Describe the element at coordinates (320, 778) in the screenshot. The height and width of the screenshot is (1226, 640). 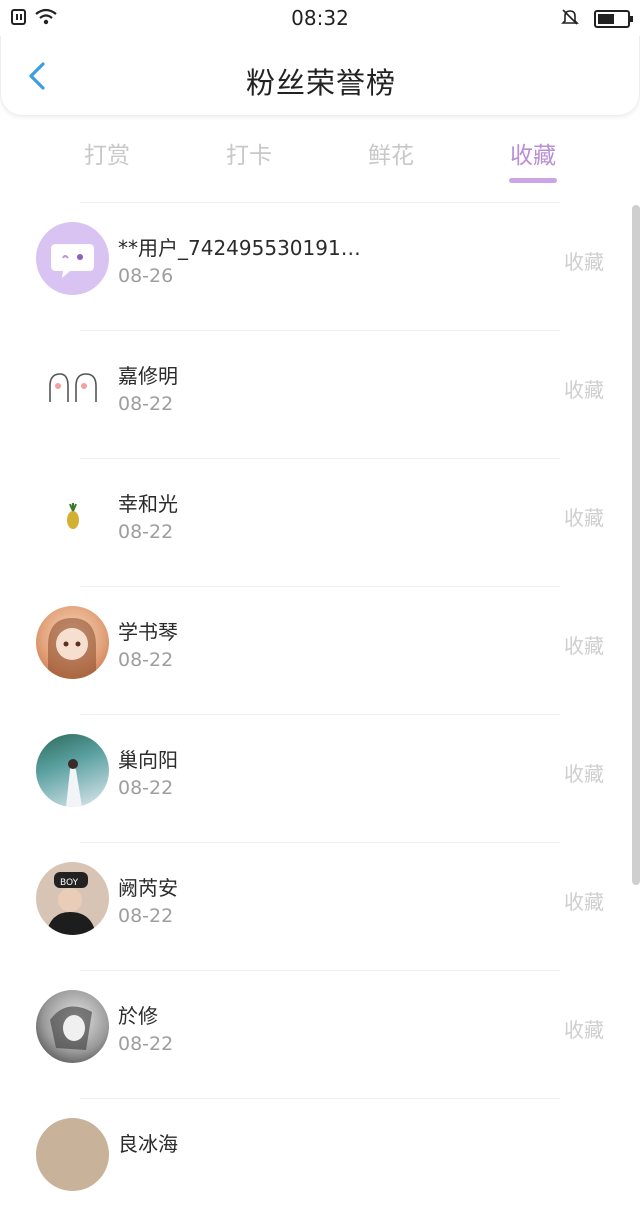
I see `list-item: 巢向阳 08-22 收藏` at that location.